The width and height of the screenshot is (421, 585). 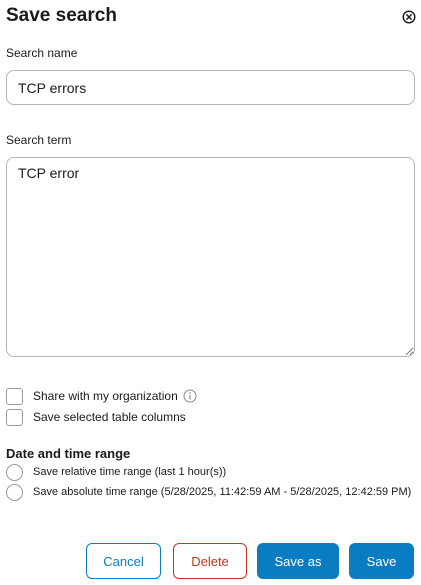 I want to click on save-columns-label: Save selected table columns, so click(x=109, y=417).